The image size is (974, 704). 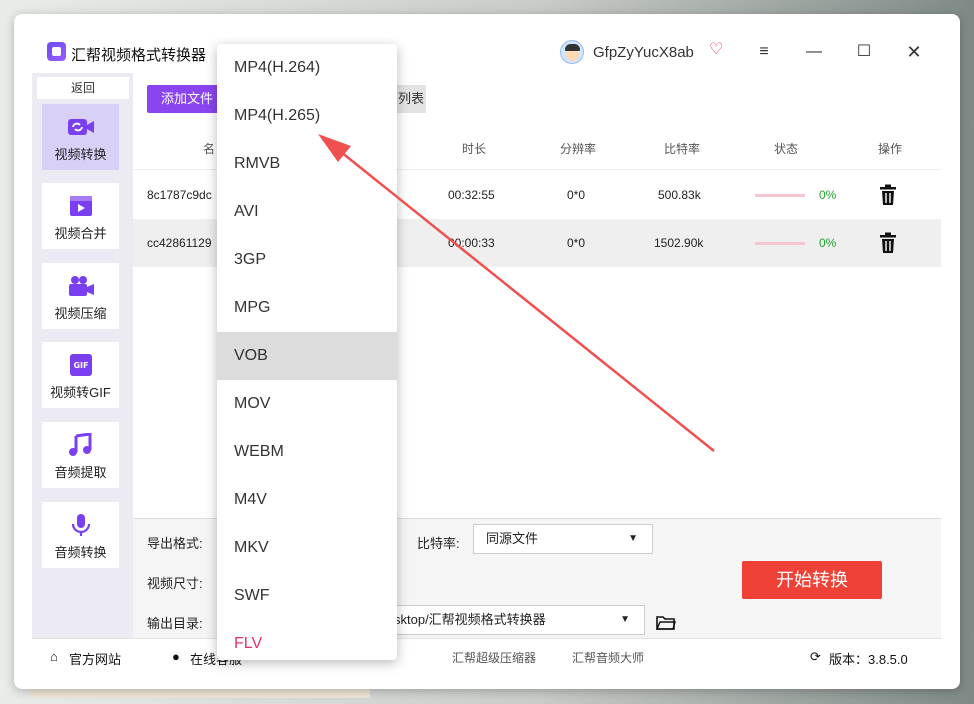 What do you see at coordinates (572, 47) in the screenshot?
I see `avatar-hair` at bounding box center [572, 47].